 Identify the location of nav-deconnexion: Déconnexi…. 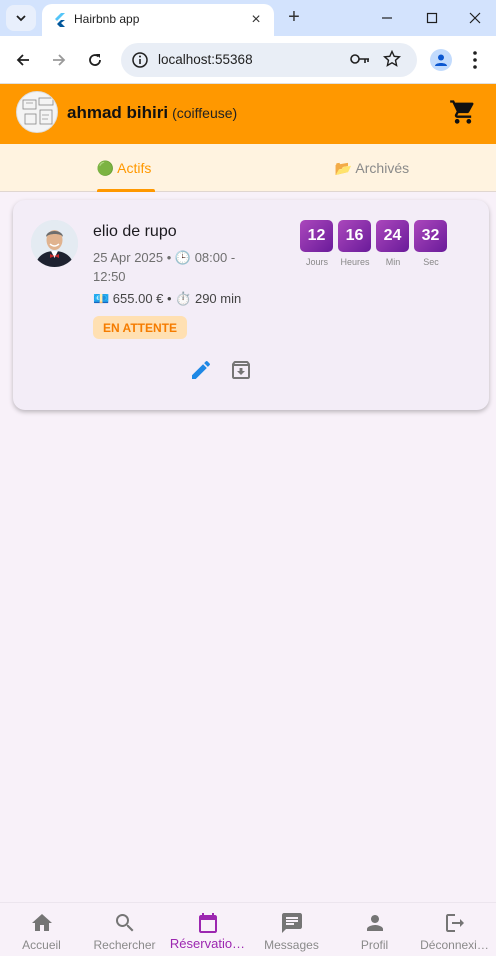
(454, 929).